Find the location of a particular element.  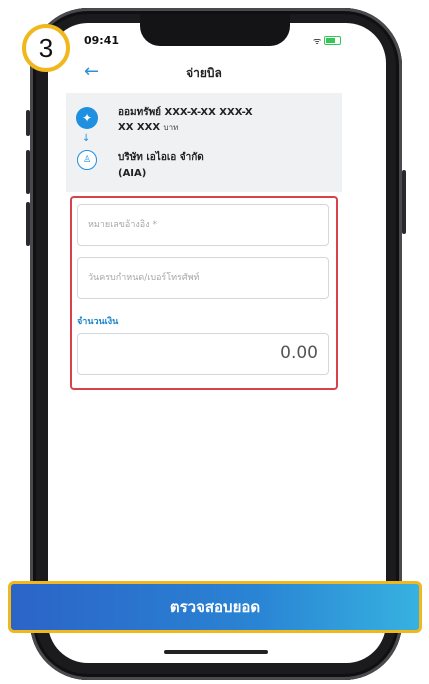

page-title: จ่ายบิล is located at coordinates (204, 73).